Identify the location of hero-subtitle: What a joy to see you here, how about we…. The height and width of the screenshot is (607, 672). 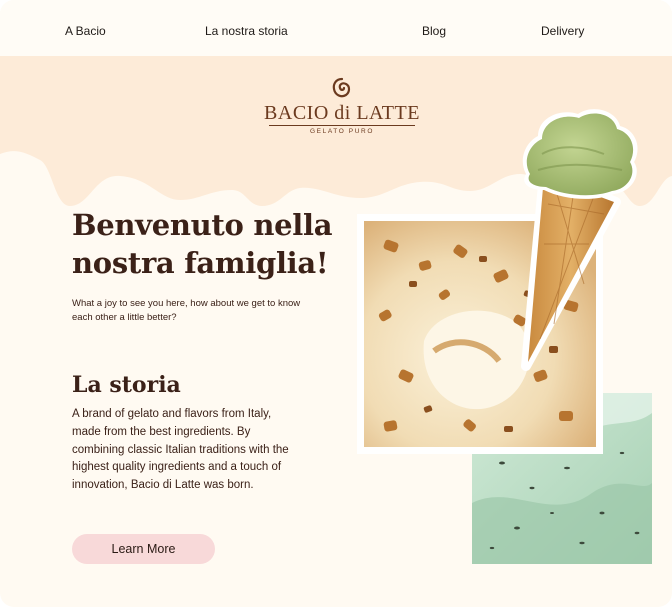
(186, 310).